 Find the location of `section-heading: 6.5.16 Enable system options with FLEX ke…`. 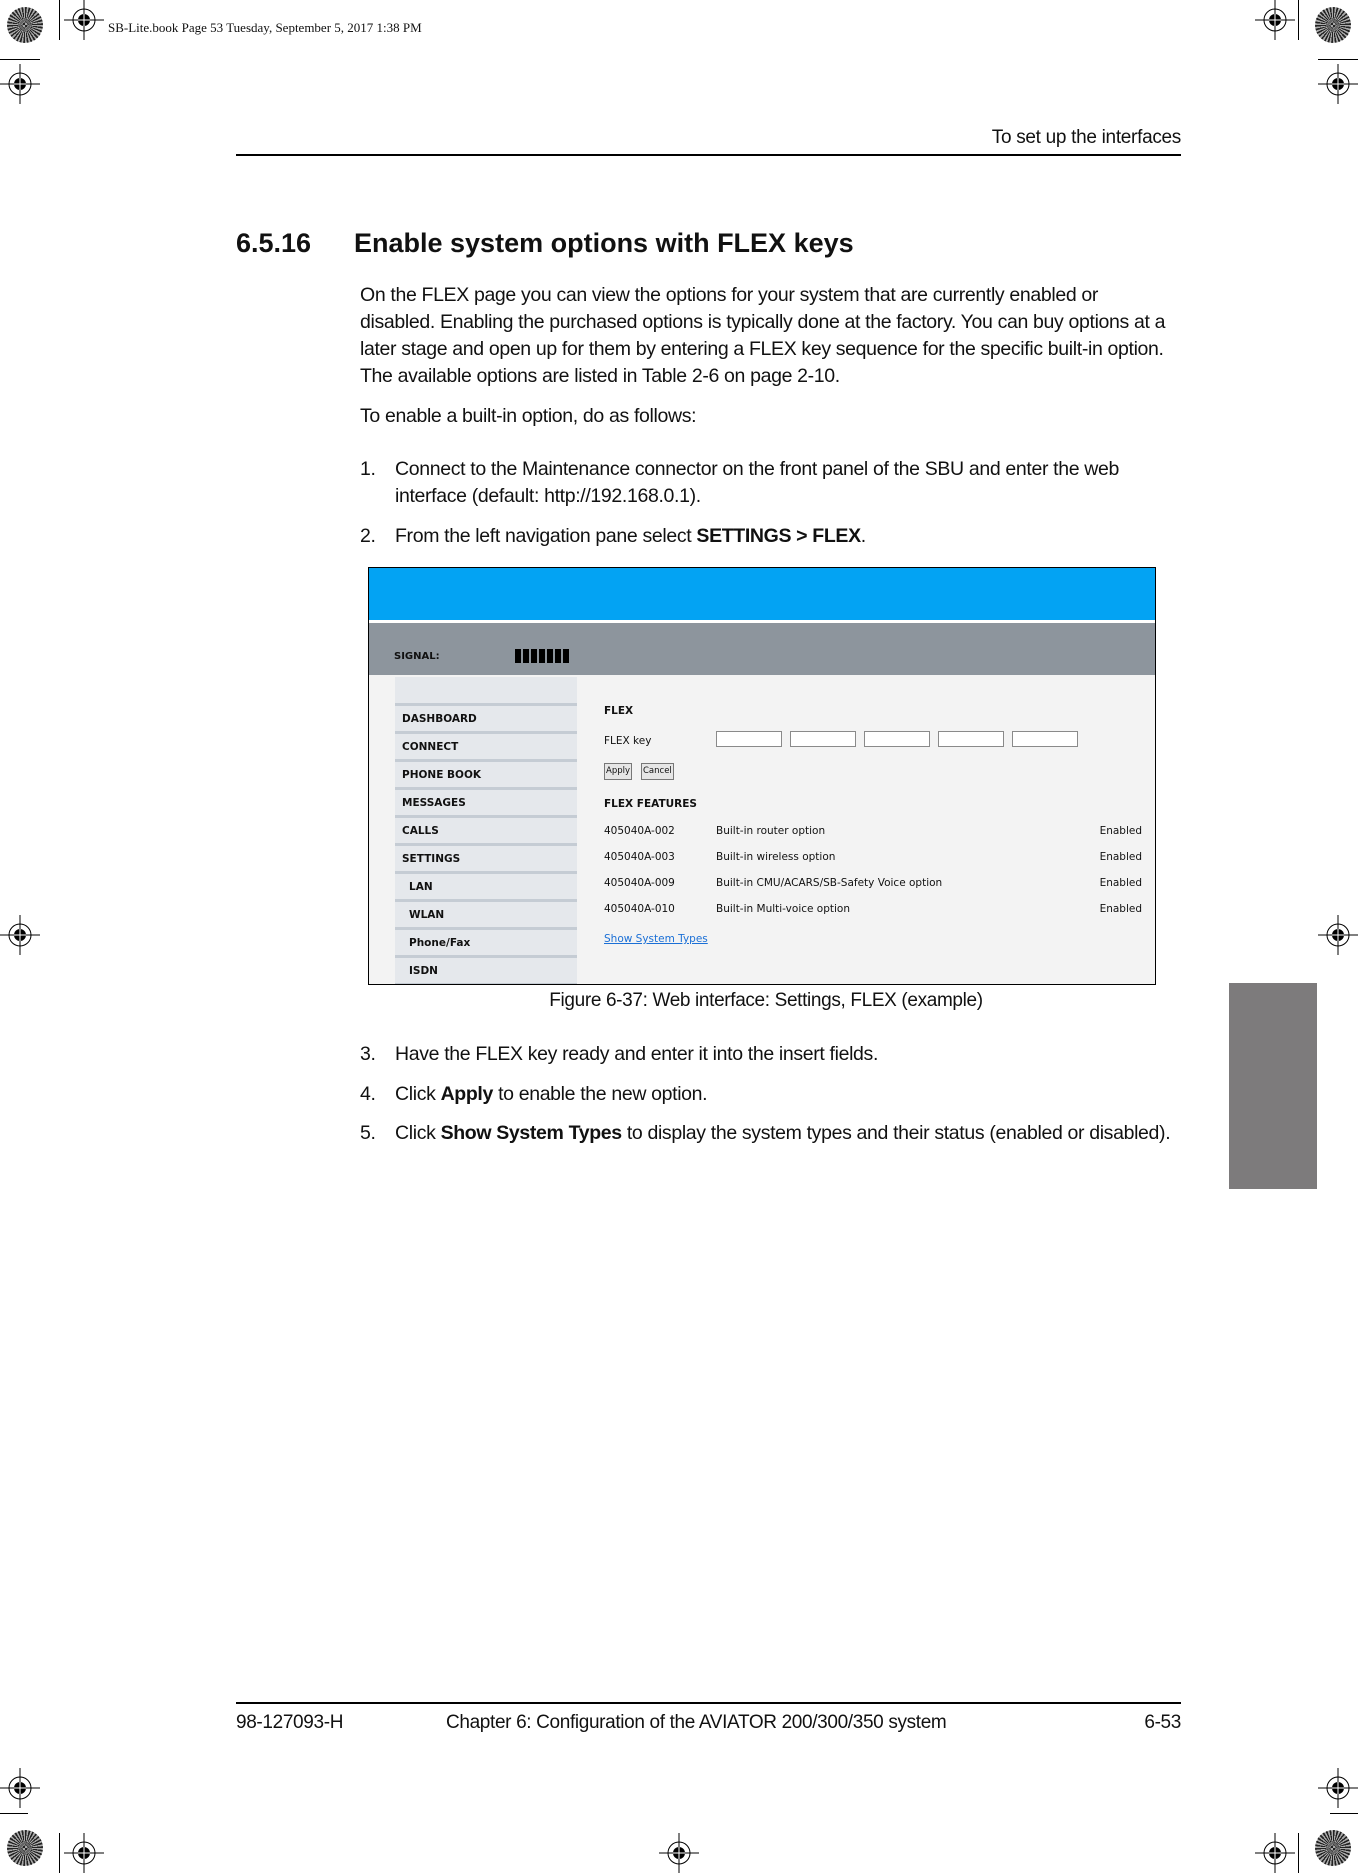

section-heading: 6.5.16 Enable system options with FLEX ke… is located at coordinates (545, 243).